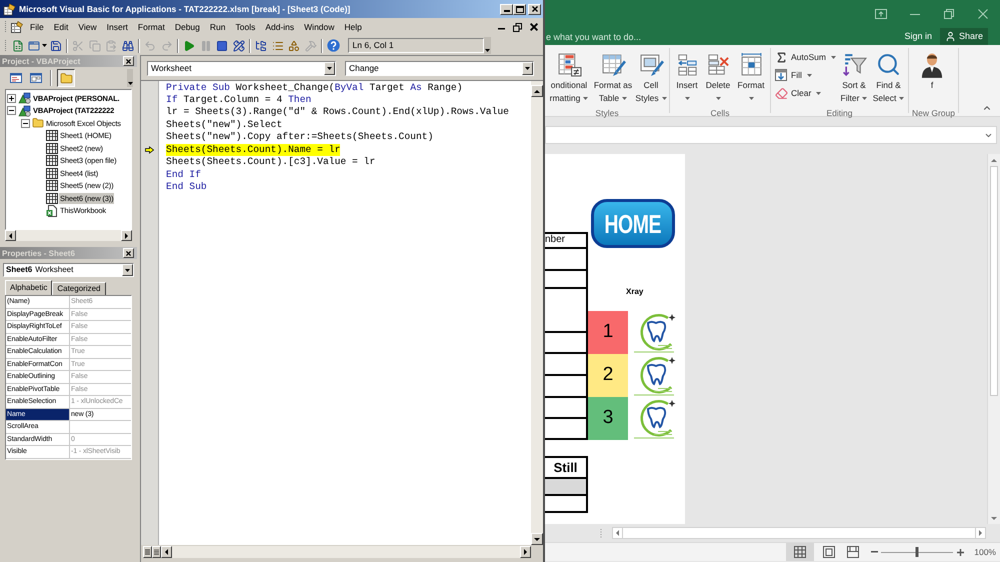  What do you see at coordinates (38, 253) in the screenshot?
I see `pane-title: Properties - Sheet6` at bounding box center [38, 253].